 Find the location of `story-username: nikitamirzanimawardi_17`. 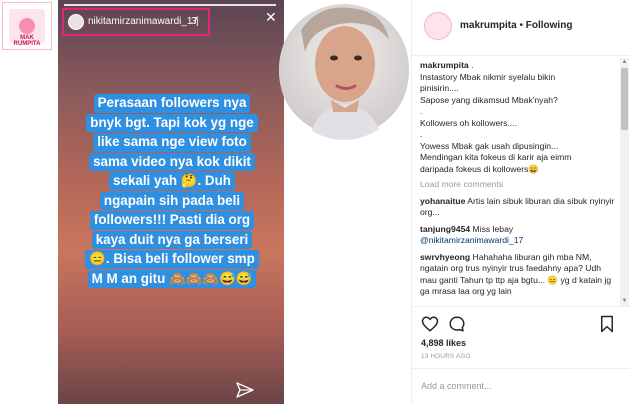

story-username: nikitamirzanimawardi_17 is located at coordinates (143, 21).